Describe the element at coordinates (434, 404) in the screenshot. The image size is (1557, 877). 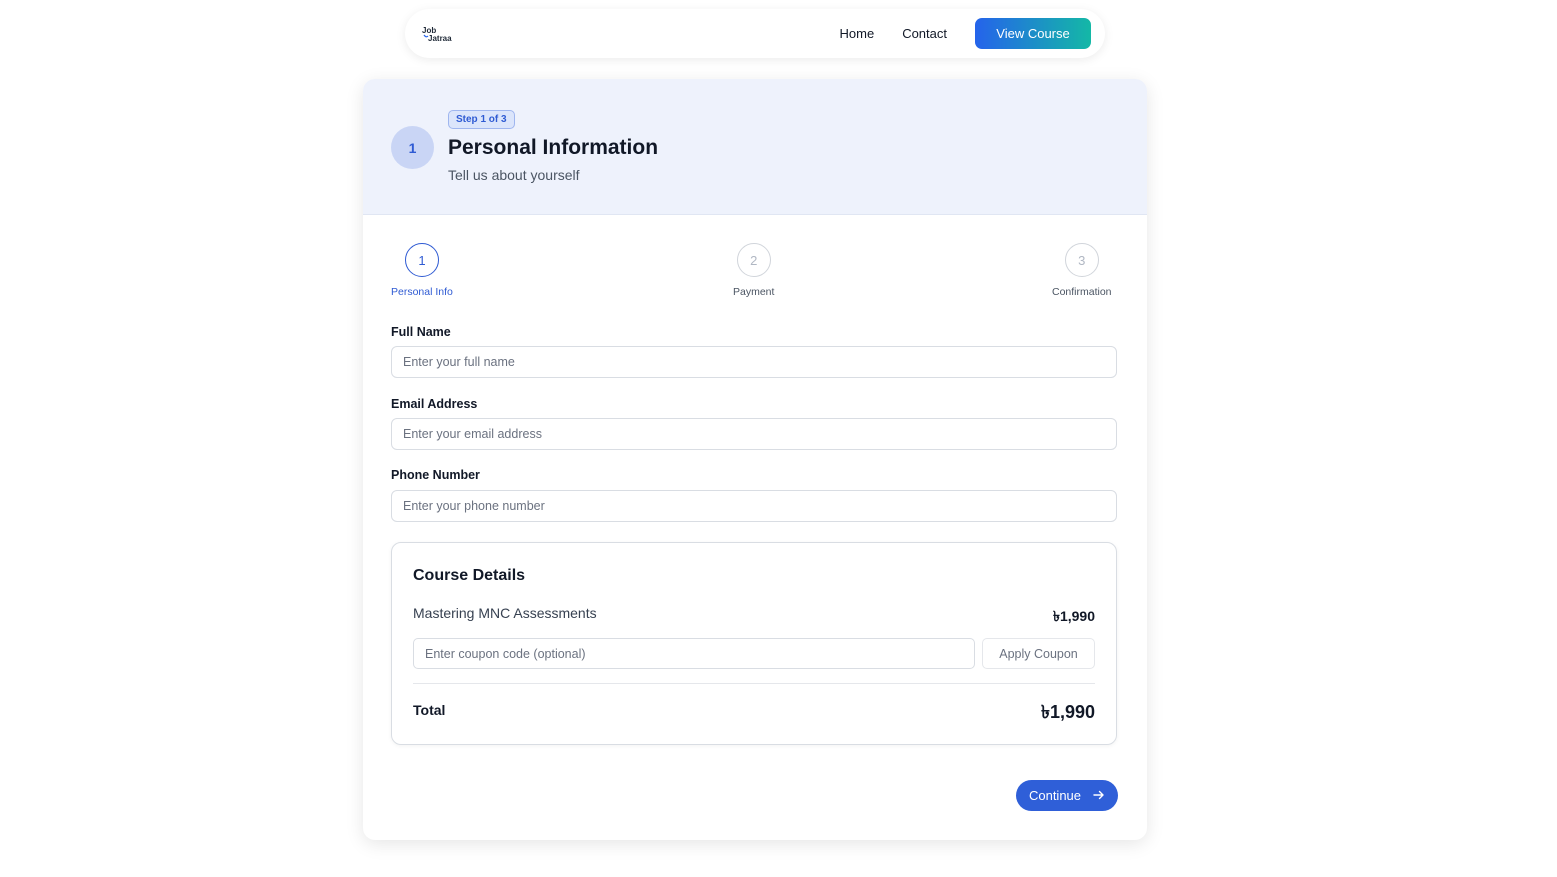
I see `email-label: Email Address` at that location.